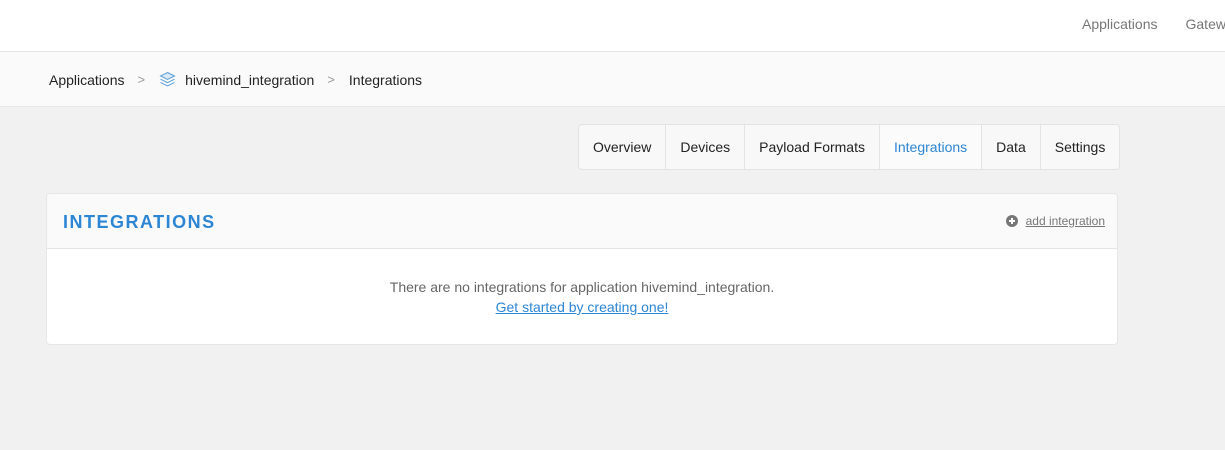  What do you see at coordinates (167, 79) in the screenshot?
I see `layers-icon` at bounding box center [167, 79].